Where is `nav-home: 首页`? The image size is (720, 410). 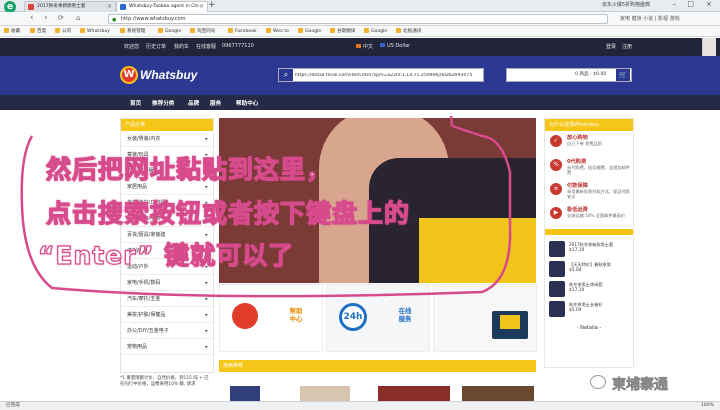
nav-home: 首页 is located at coordinates (135, 103).